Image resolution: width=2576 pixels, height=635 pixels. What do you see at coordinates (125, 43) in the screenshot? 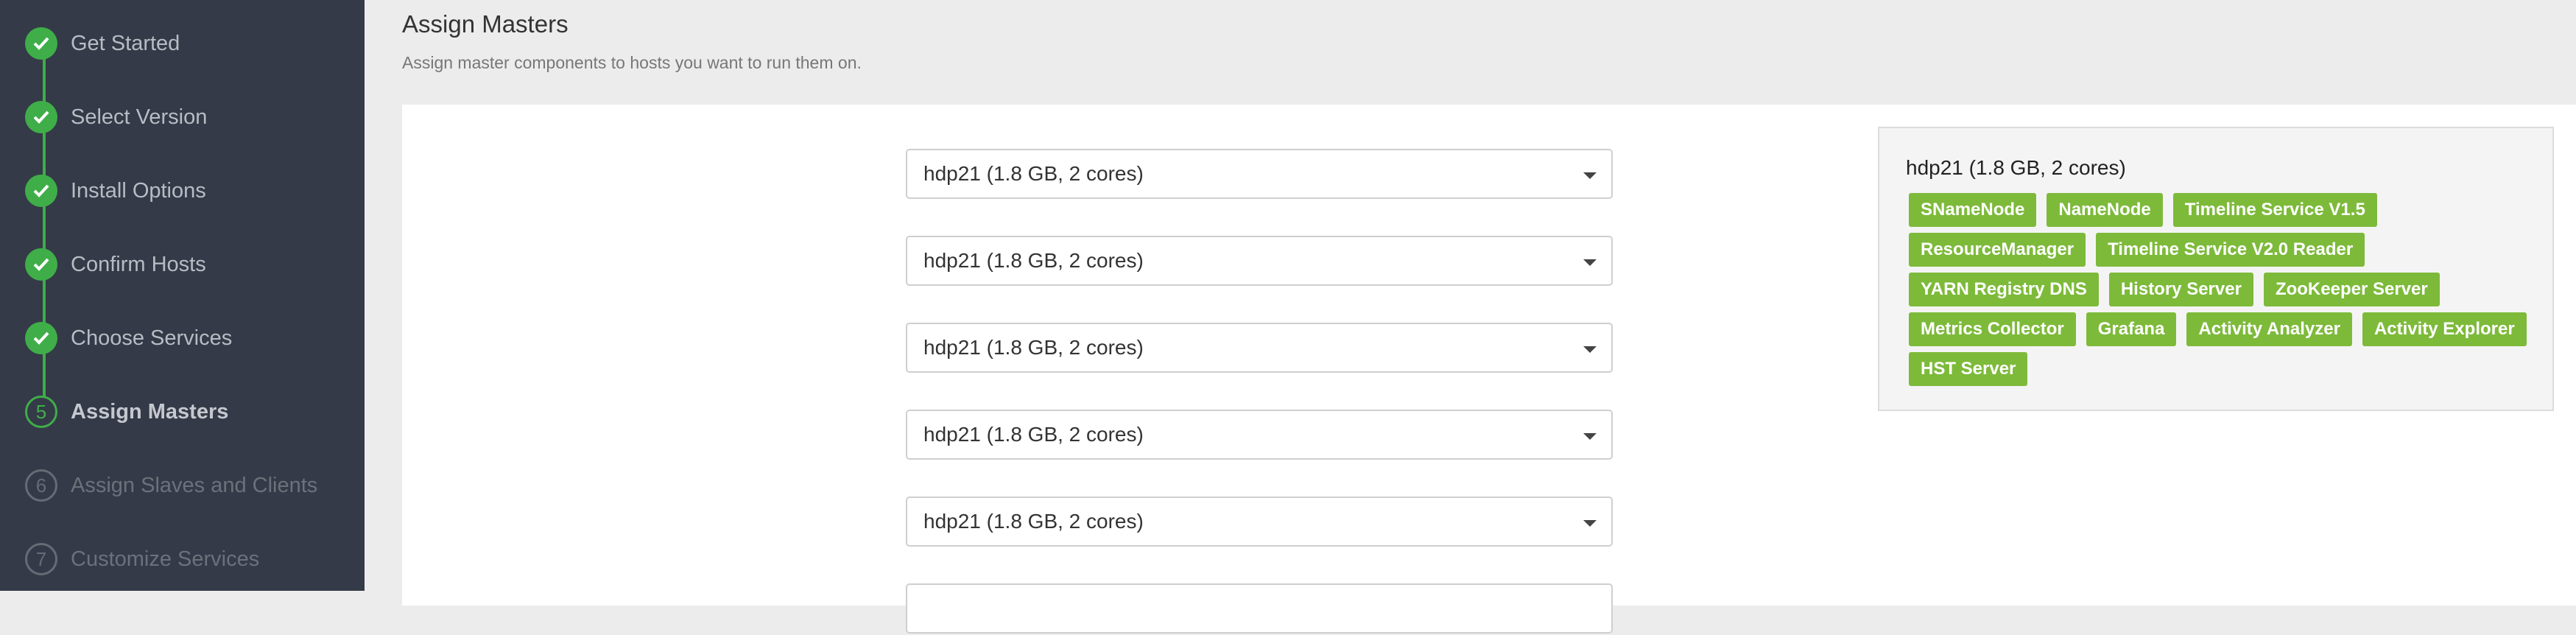
I see `step-label: Get Started` at bounding box center [125, 43].